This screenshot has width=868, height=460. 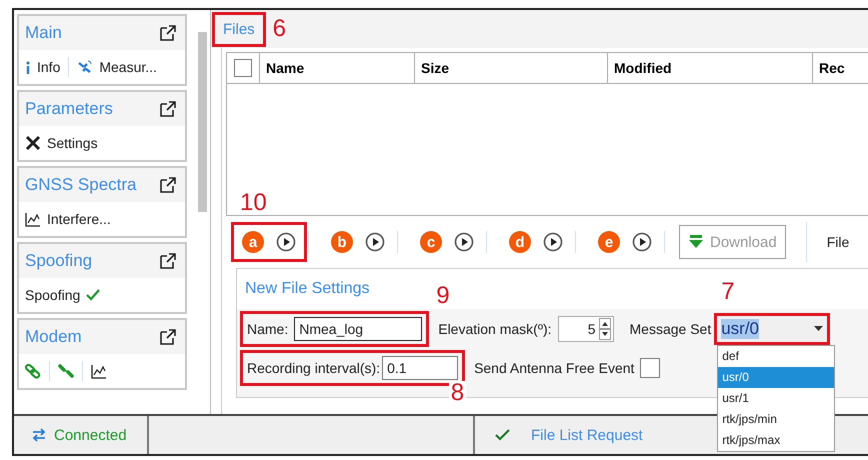 What do you see at coordinates (285, 68) in the screenshot?
I see `column-header: Name` at bounding box center [285, 68].